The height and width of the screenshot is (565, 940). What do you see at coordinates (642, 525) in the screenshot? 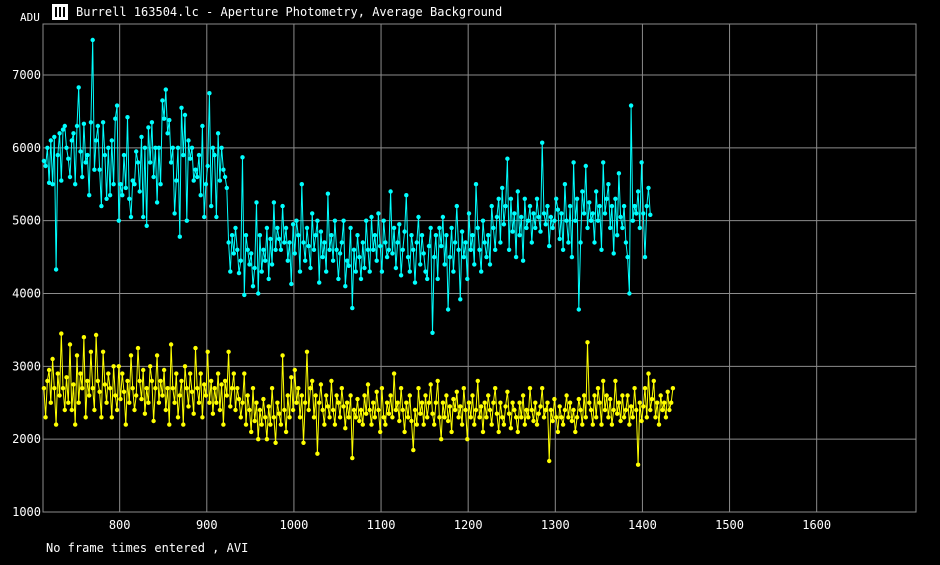
I see `x-tick-label: 1400` at bounding box center [642, 525].